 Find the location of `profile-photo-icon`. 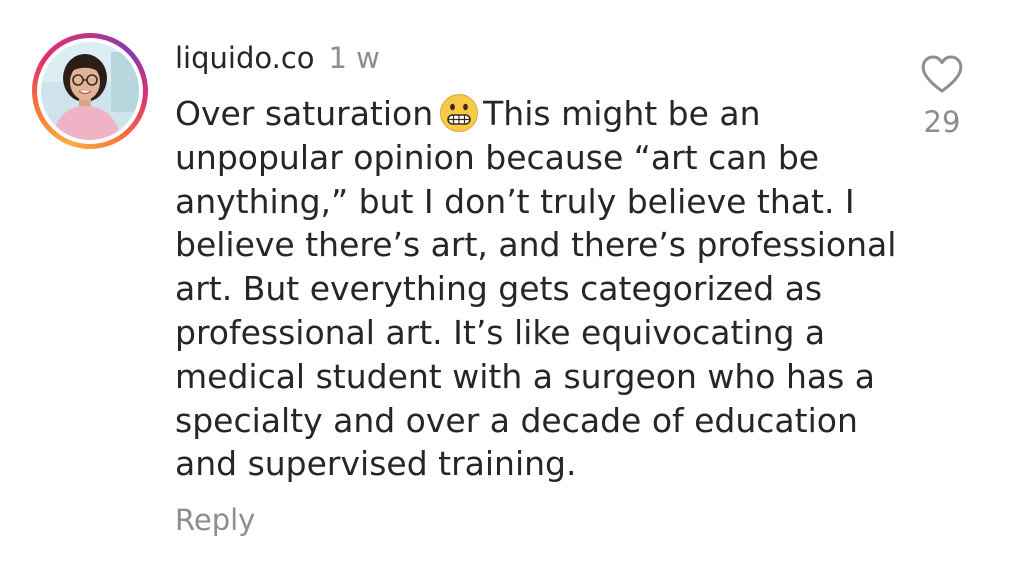

profile-photo-icon is located at coordinates (90, 91).